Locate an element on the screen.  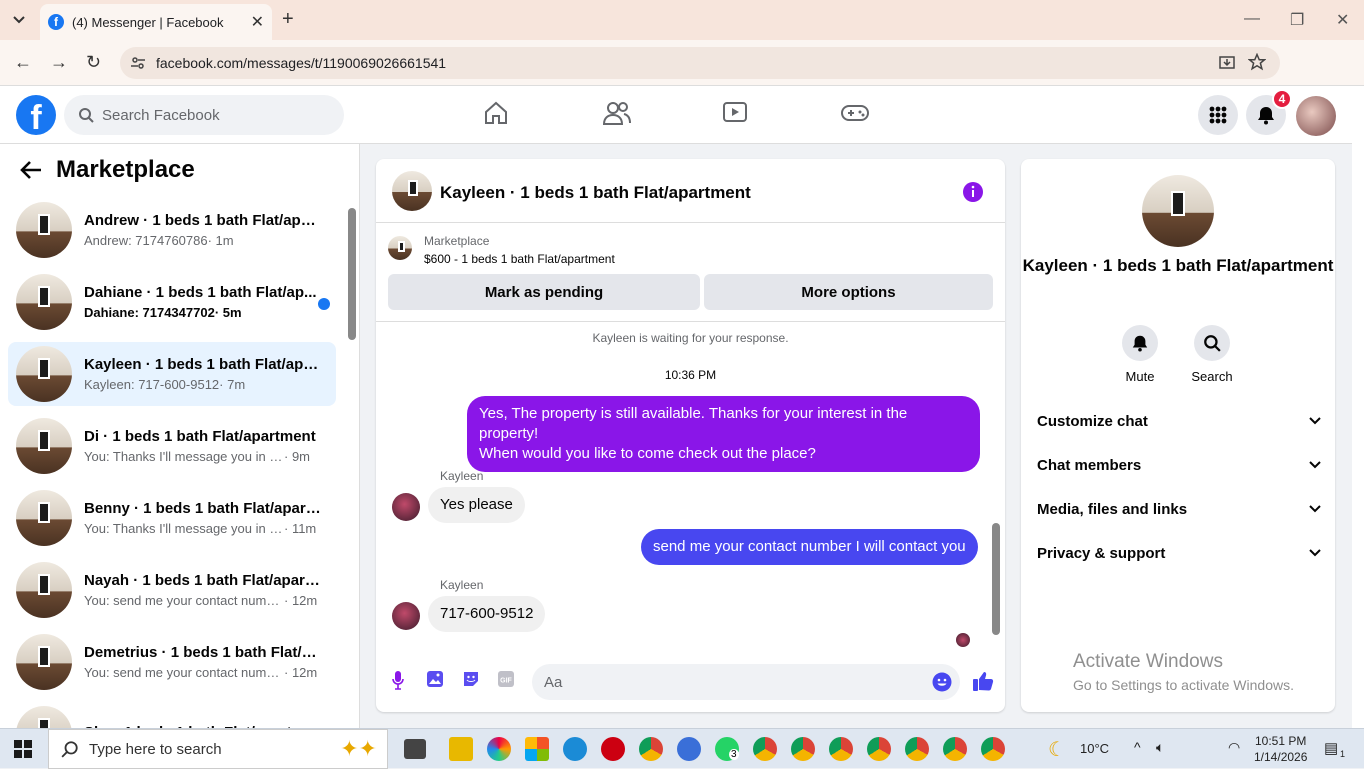
mute-button: Mute is located at coordinates (1140, 354).